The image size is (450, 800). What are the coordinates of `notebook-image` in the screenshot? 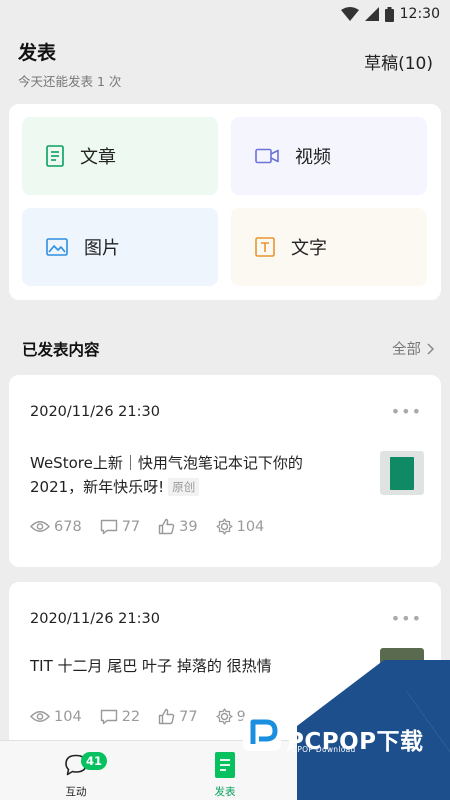 It's located at (402, 473).